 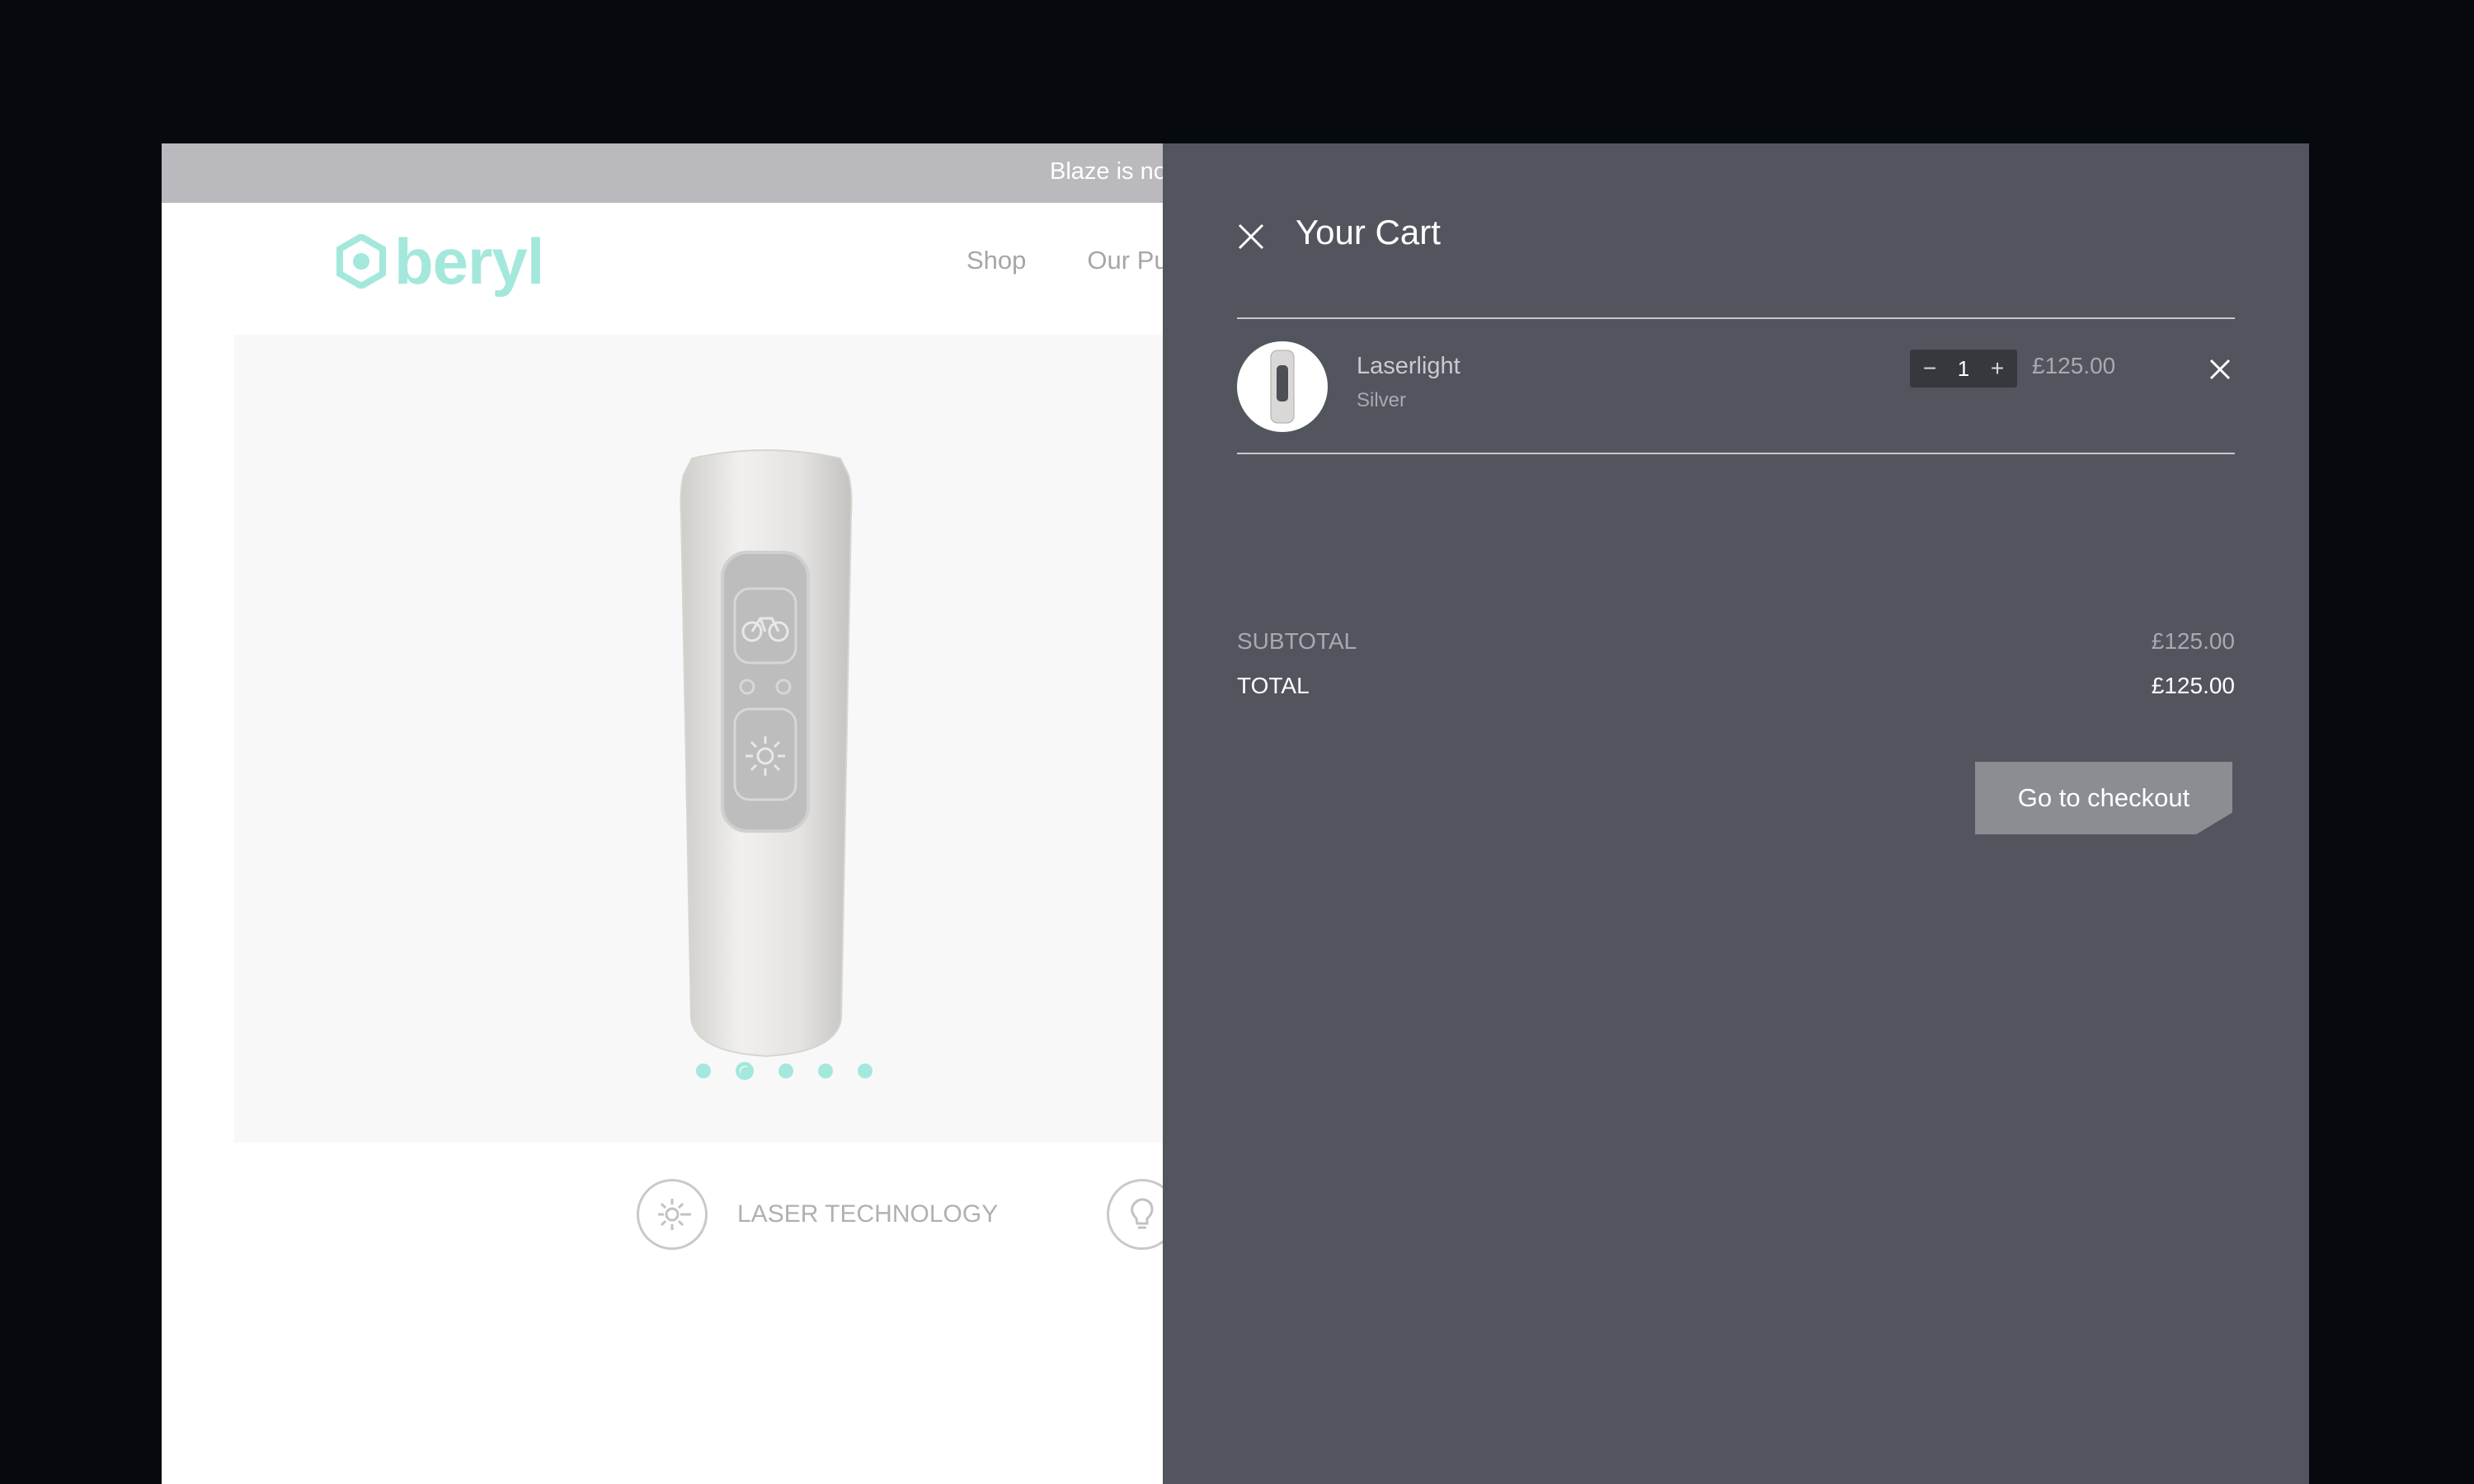 What do you see at coordinates (996, 260) in the screenshot?
I see `nav-item-shop: Shop` at bounding box center [996, 260].